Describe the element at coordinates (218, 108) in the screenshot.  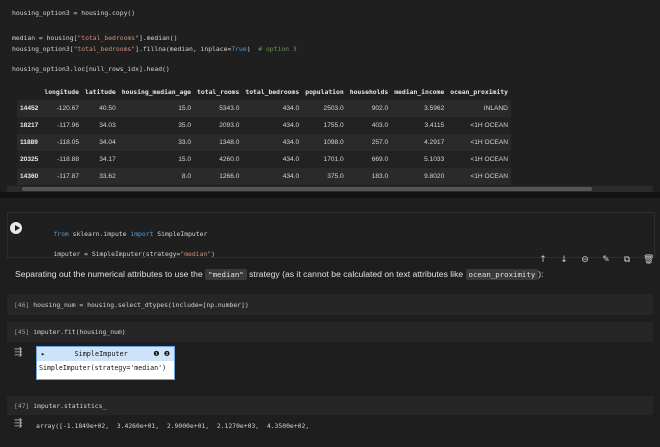
I see `table-cell: 5343.0` at that location.